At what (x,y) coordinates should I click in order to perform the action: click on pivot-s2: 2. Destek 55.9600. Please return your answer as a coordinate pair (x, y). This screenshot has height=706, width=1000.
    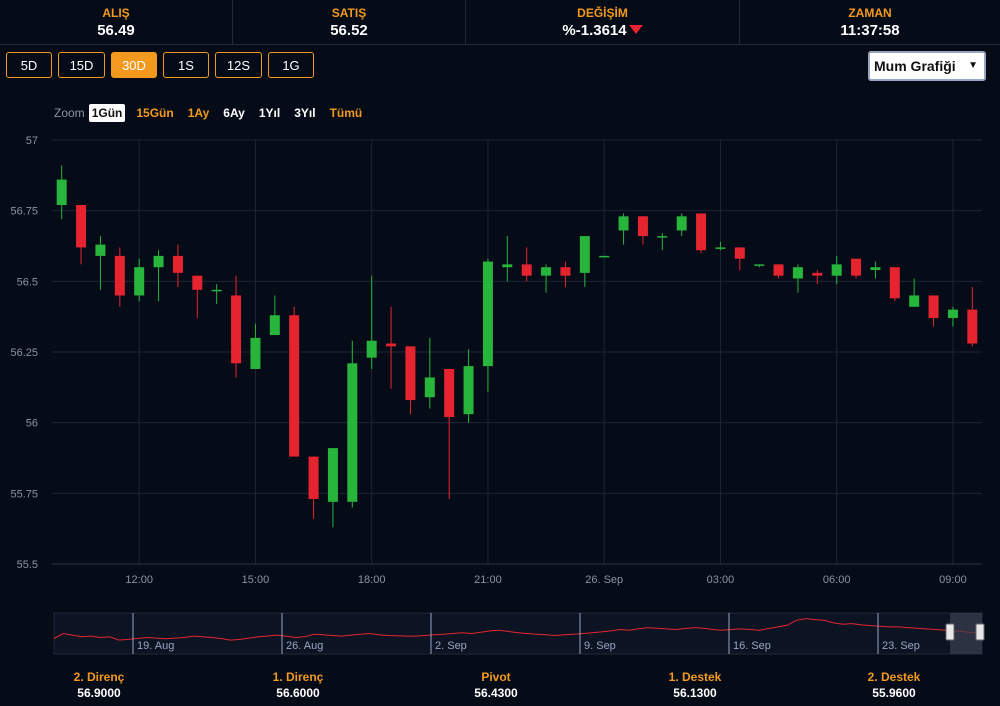
    Looking at the image, I should click on (894, 685).